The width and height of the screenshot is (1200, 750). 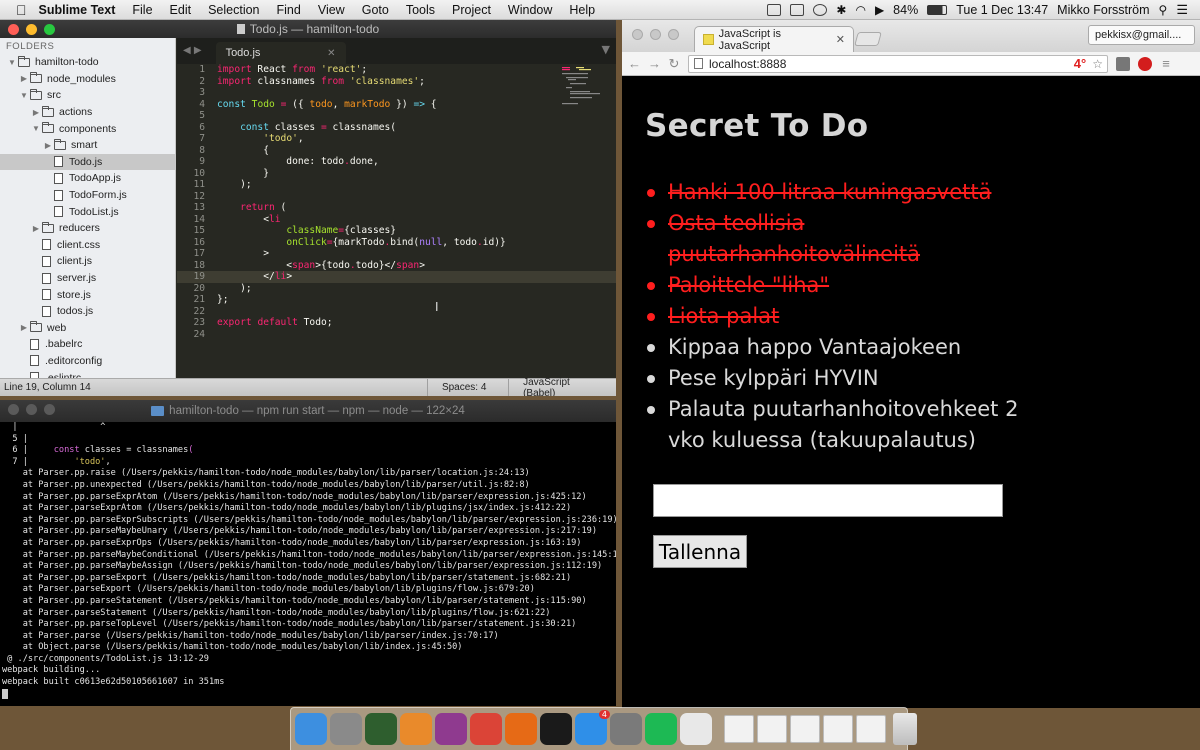 I want to click on trash-icon, so click(x=905, y=729).